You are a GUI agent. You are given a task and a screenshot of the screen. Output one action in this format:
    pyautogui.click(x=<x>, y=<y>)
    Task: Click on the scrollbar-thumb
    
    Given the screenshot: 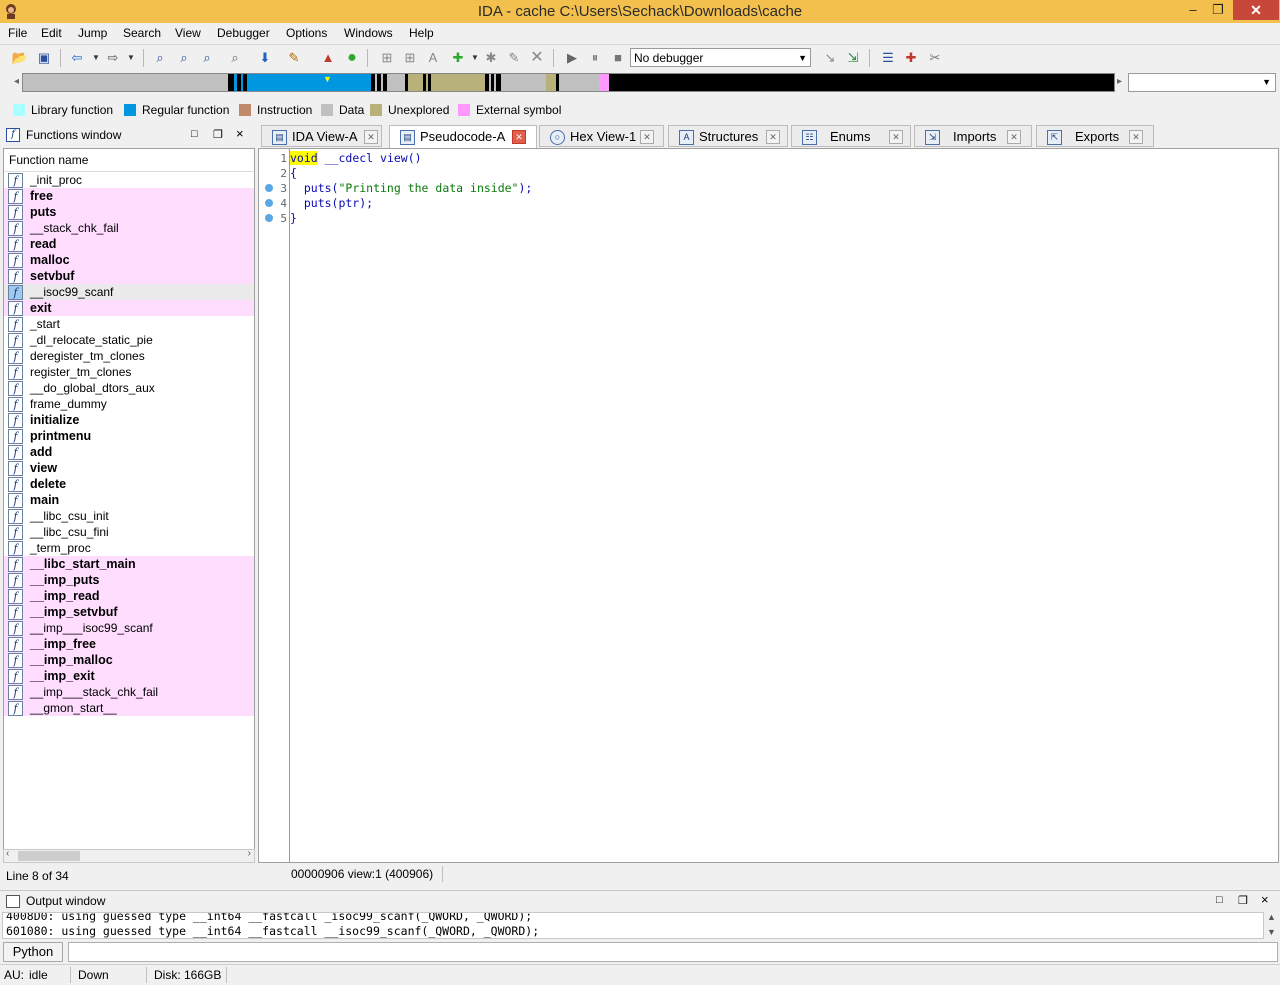 What is the action you would take?
    pyautogui.click(x=49, y=856)
    